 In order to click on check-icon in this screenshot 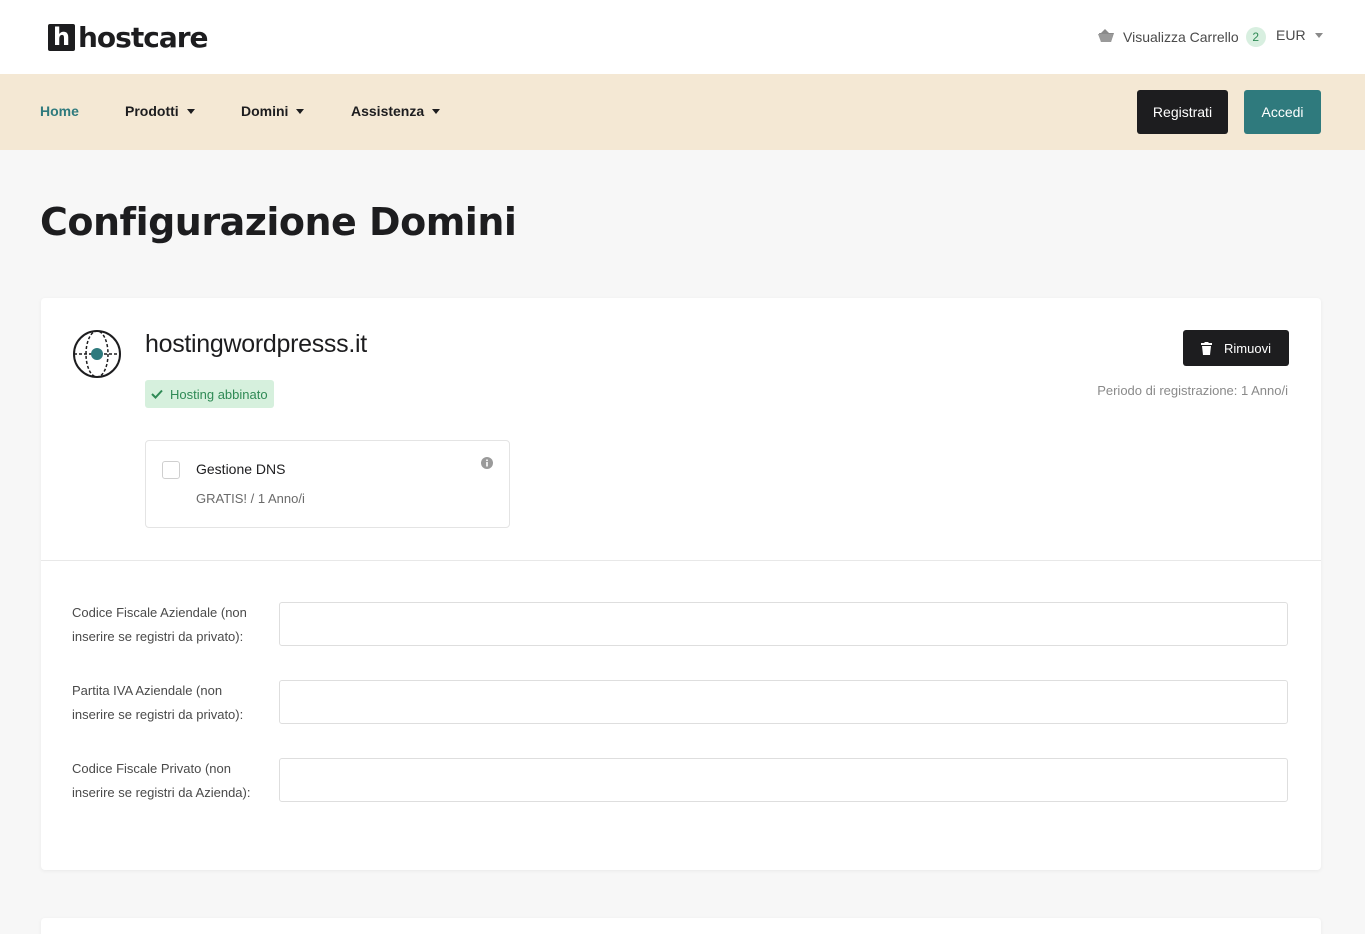, I will do `click(157, 394)`.